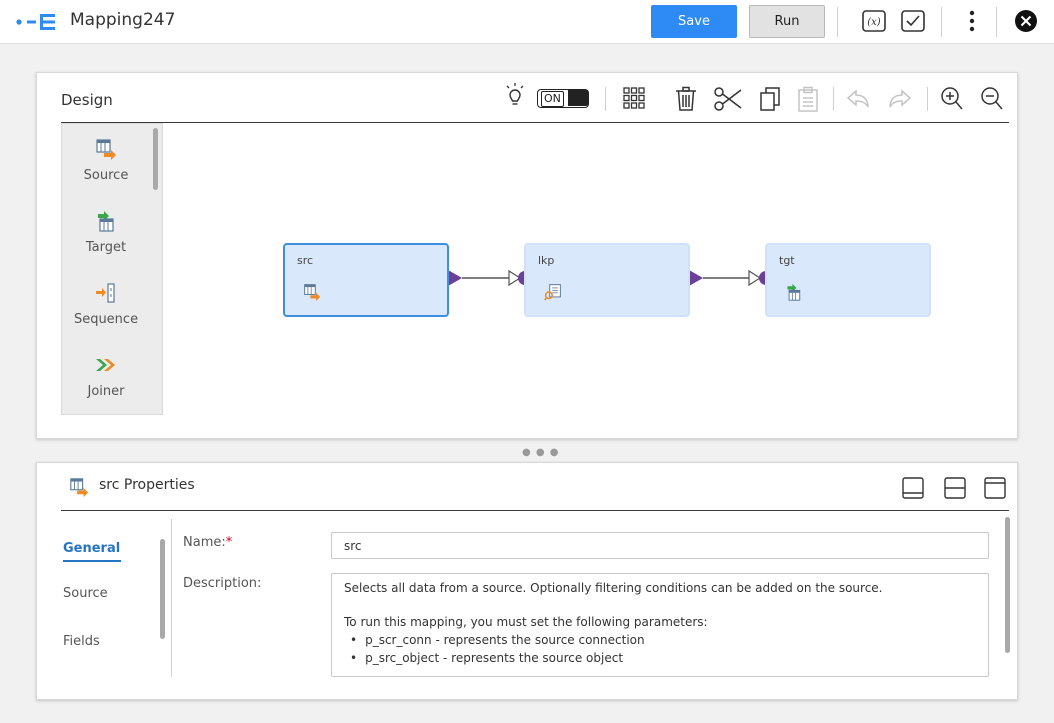 The image size is (1054, 723). I want to click on name-label-text: Name:, so click(204, 542).